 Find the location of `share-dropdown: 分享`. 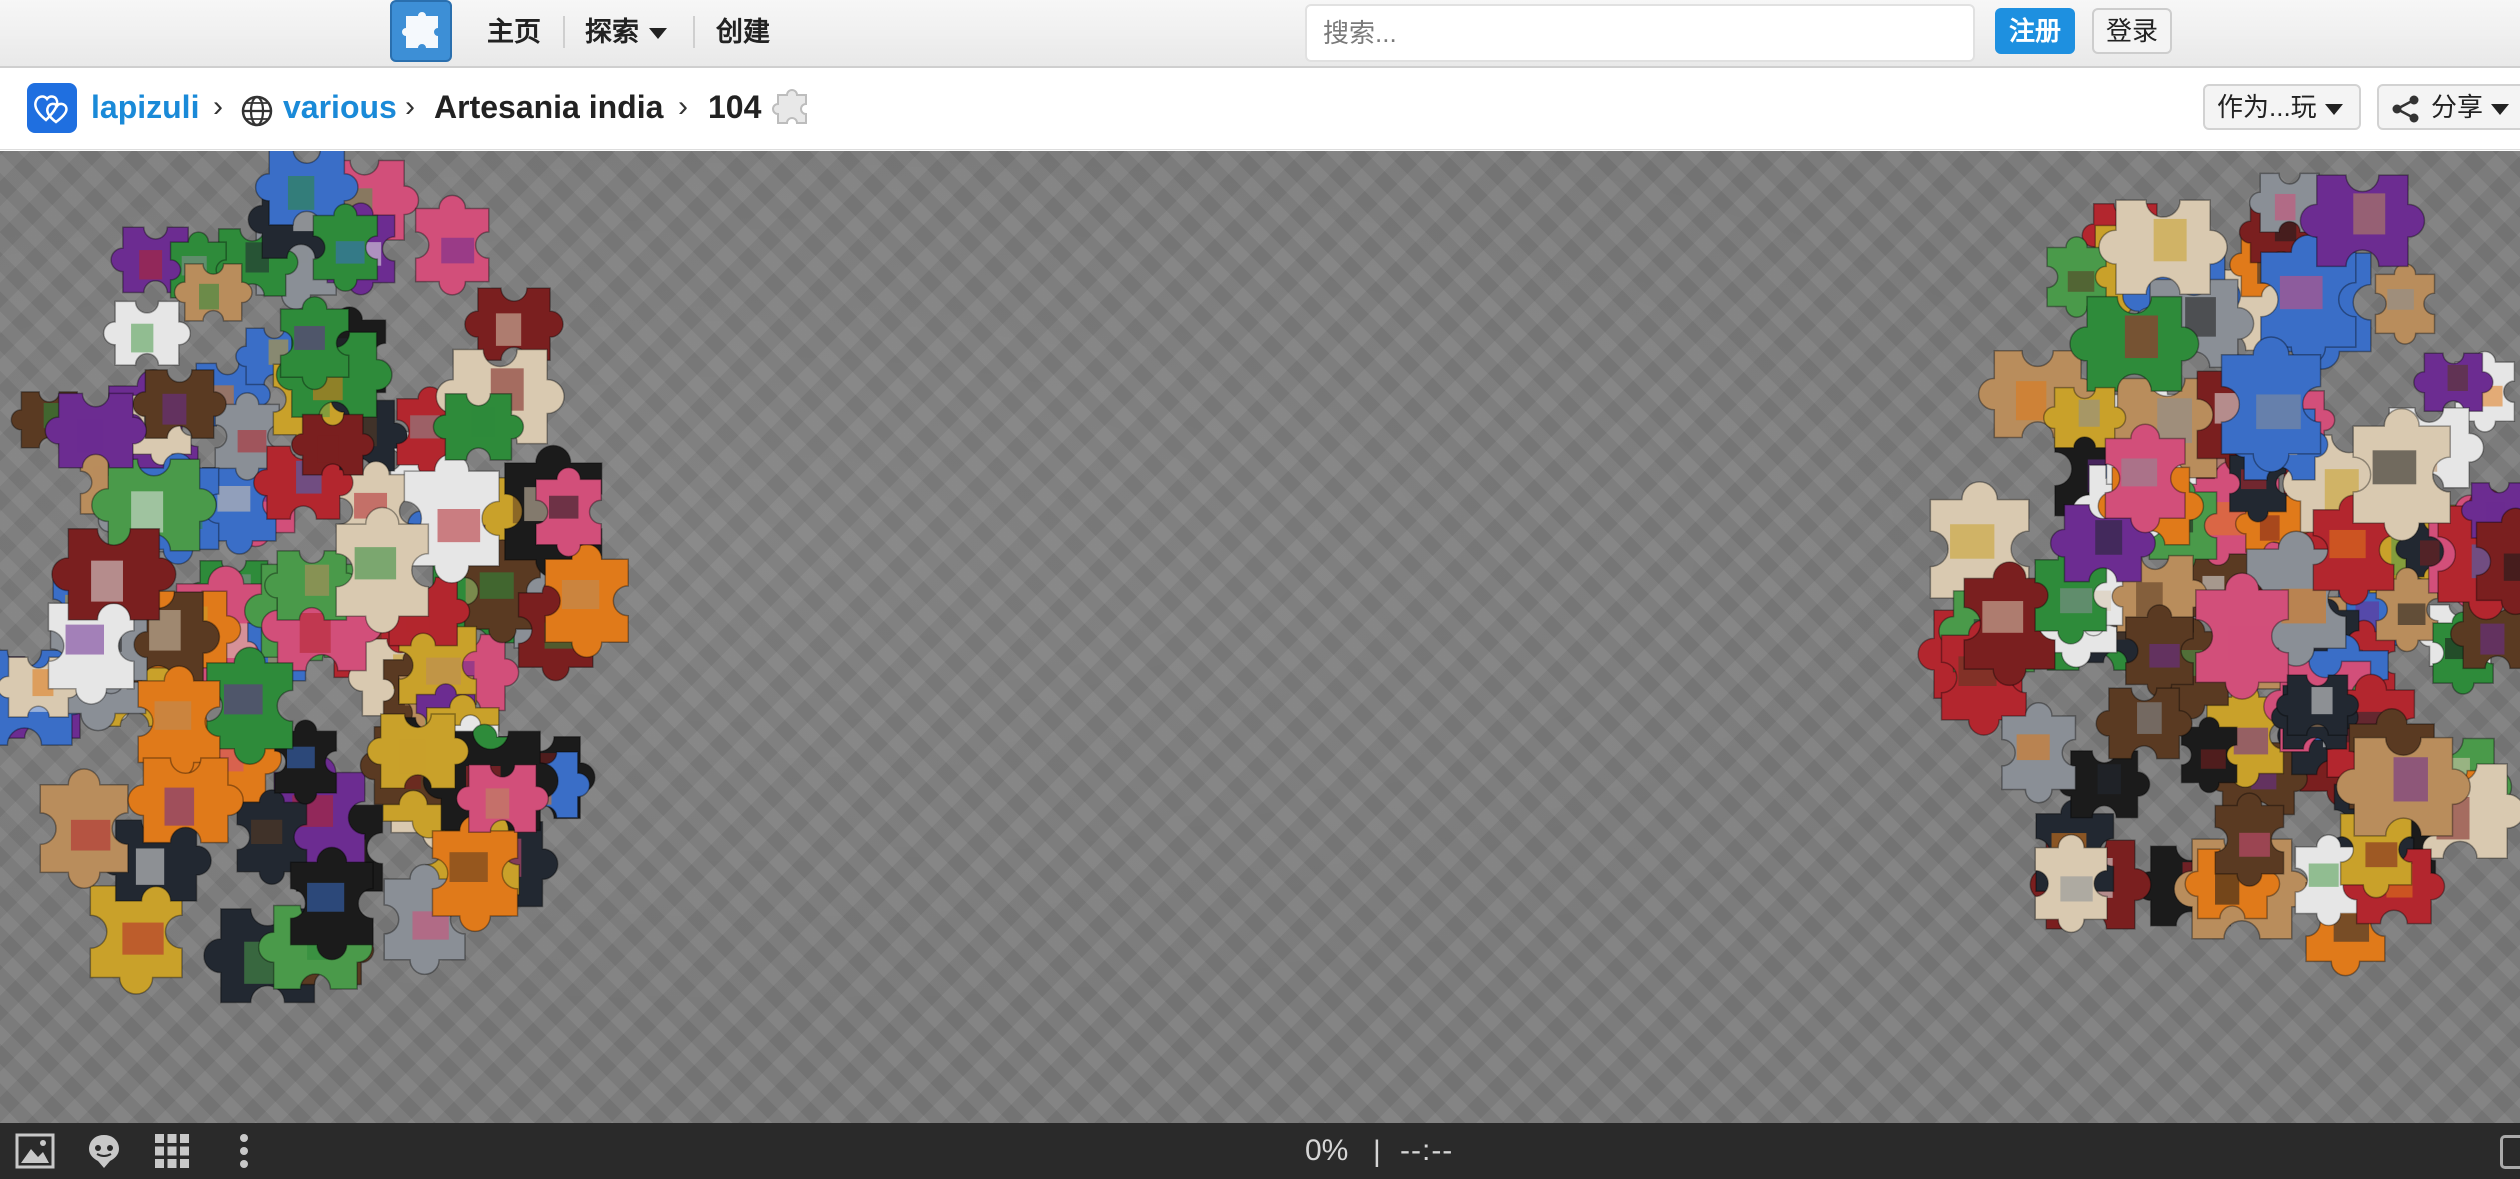

share-dropdown: 分享 is located at coordinates (2448, 107).